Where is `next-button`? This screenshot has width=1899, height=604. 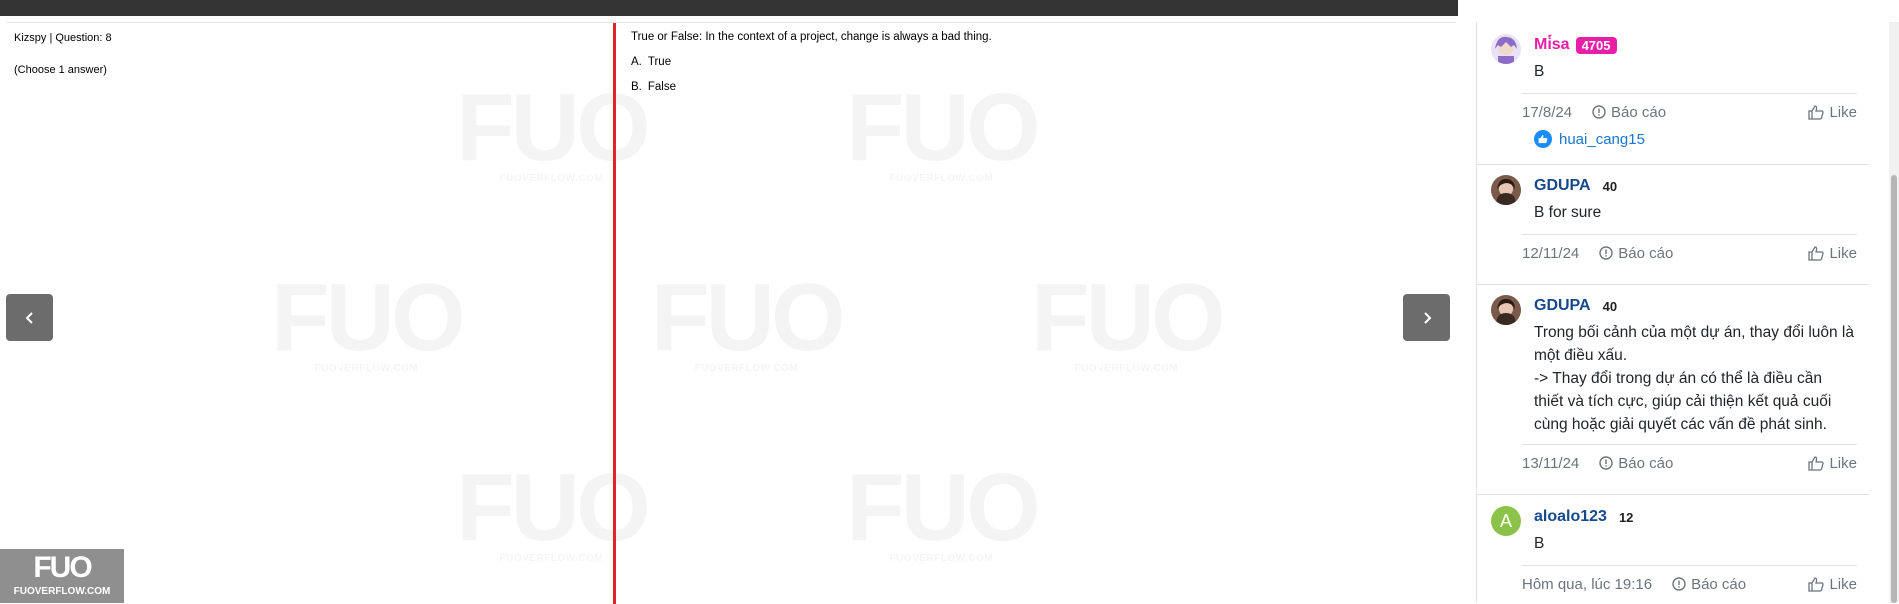
next-button is located at coordinates (1426, 317).